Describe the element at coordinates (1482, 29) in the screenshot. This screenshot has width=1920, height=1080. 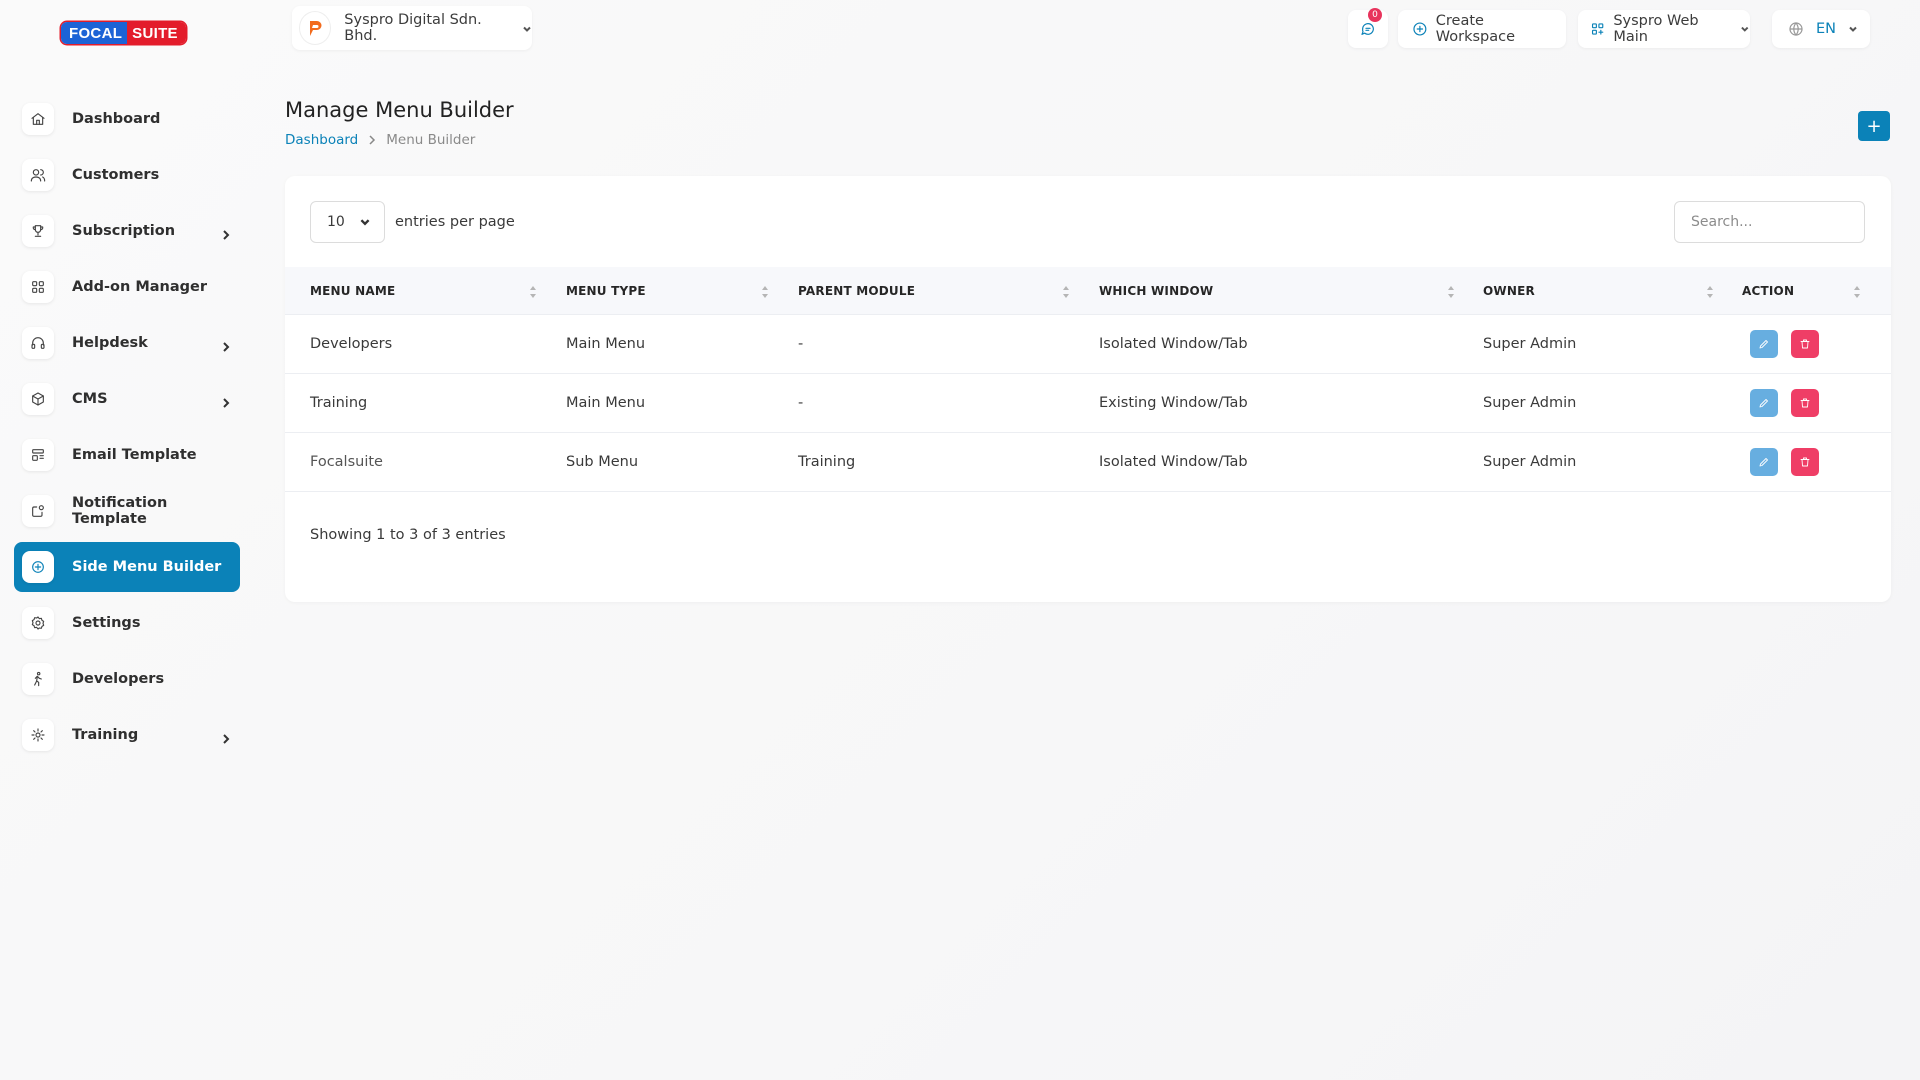
I see `create-workspace-button: Create Workspace` at that location.